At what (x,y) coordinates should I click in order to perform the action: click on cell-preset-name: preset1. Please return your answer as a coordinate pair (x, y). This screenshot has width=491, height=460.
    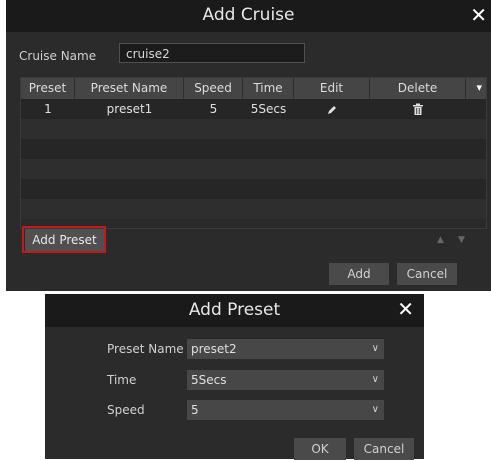
    Looking at the image, I should click on (129, 109).